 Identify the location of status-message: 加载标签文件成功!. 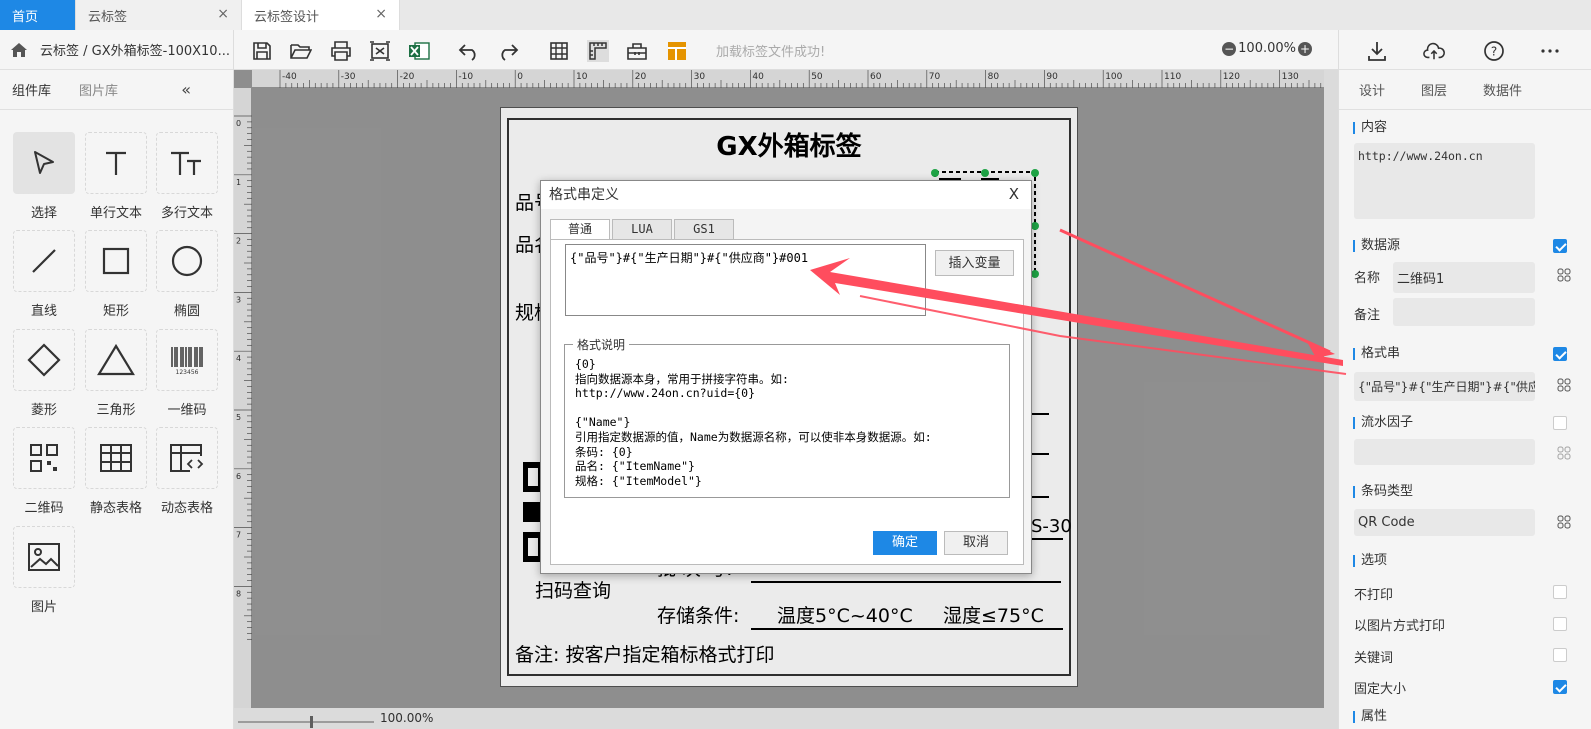
(771, 52).